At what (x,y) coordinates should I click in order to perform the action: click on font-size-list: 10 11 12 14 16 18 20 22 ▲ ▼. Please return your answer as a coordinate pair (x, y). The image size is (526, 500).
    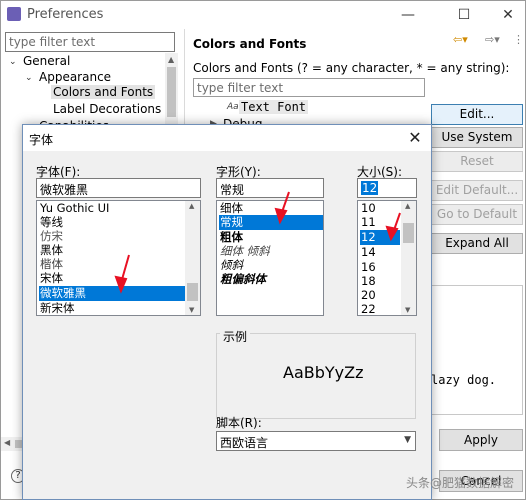
    Looking at the image, I should click on (387, 258).